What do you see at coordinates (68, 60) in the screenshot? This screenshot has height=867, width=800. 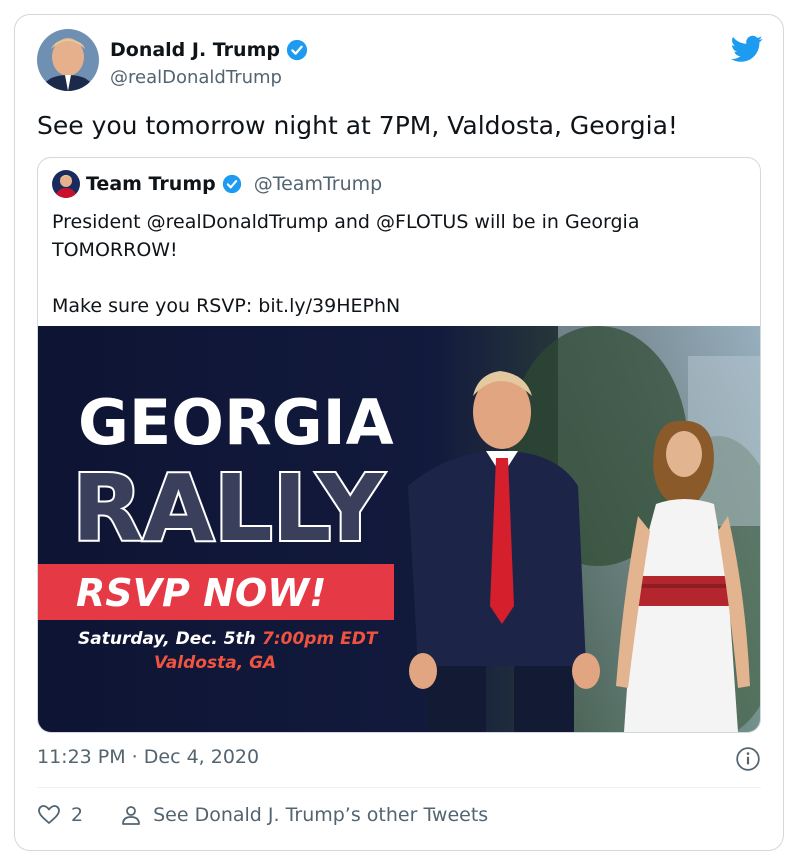 I see `author-avatar` at bounding box center [68, 60].